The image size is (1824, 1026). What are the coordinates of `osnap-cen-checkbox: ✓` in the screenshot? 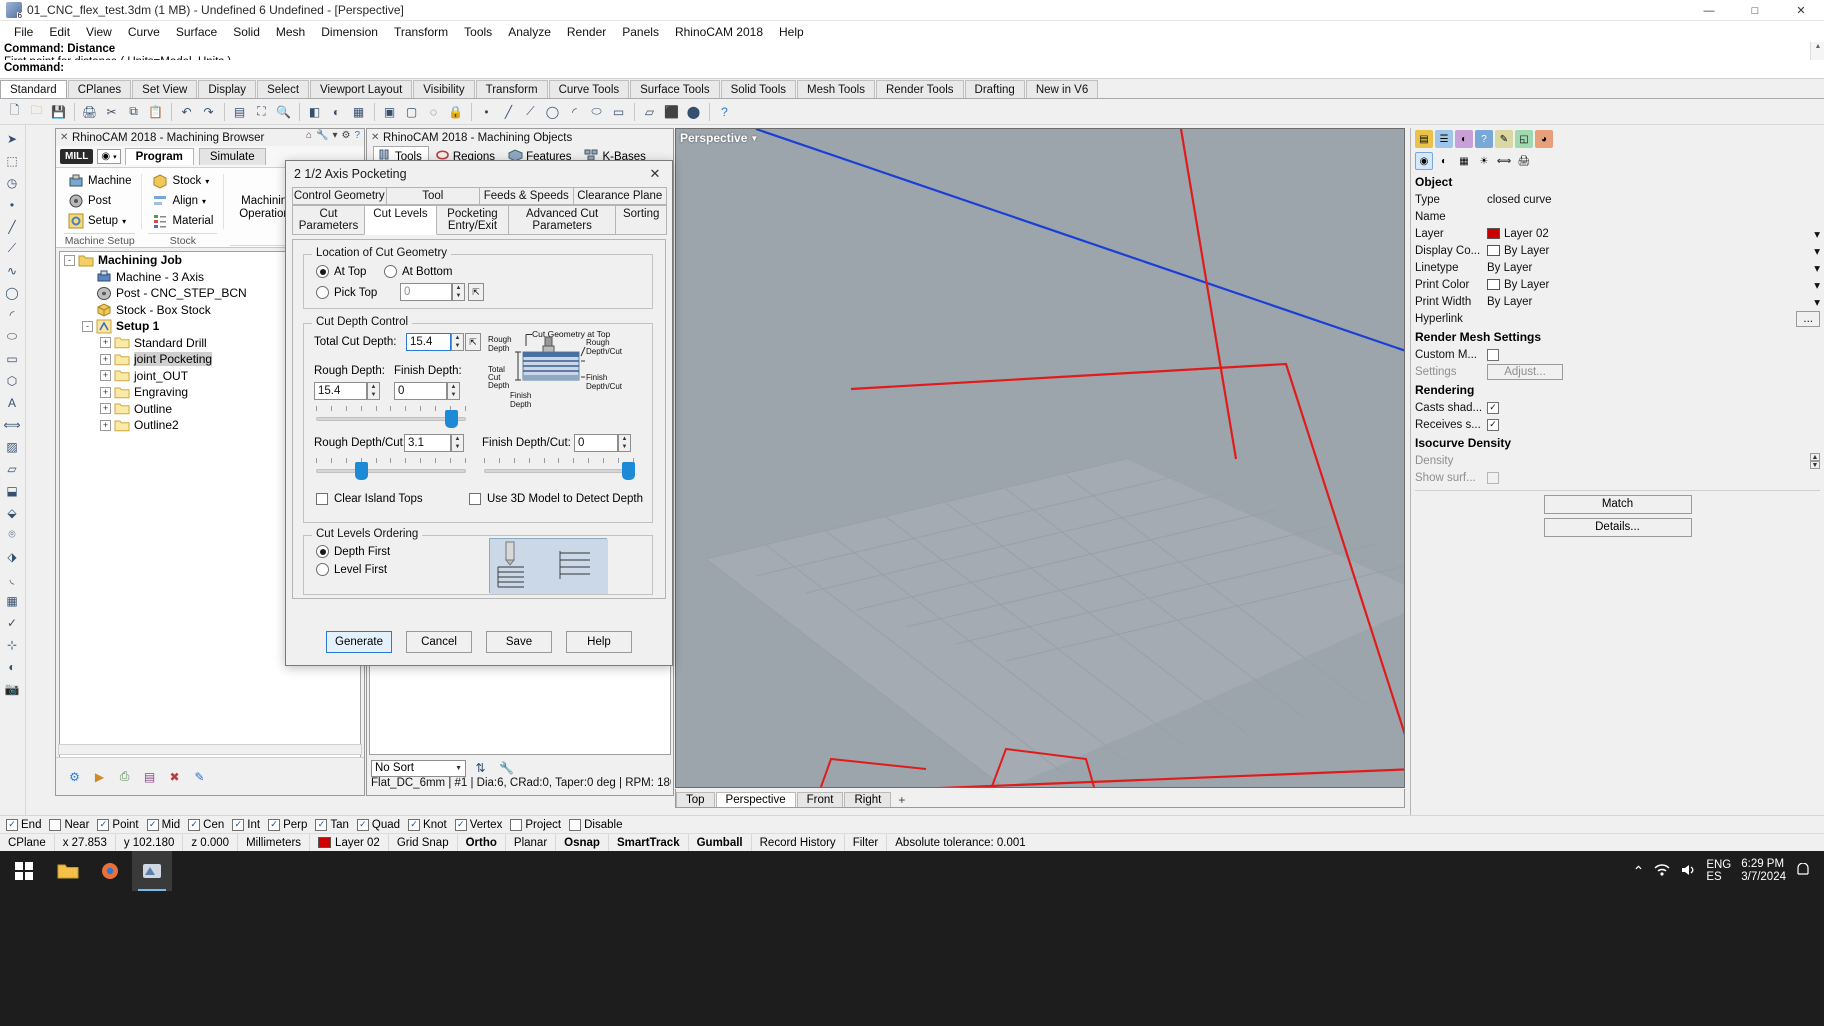 It's located at (194, 824).